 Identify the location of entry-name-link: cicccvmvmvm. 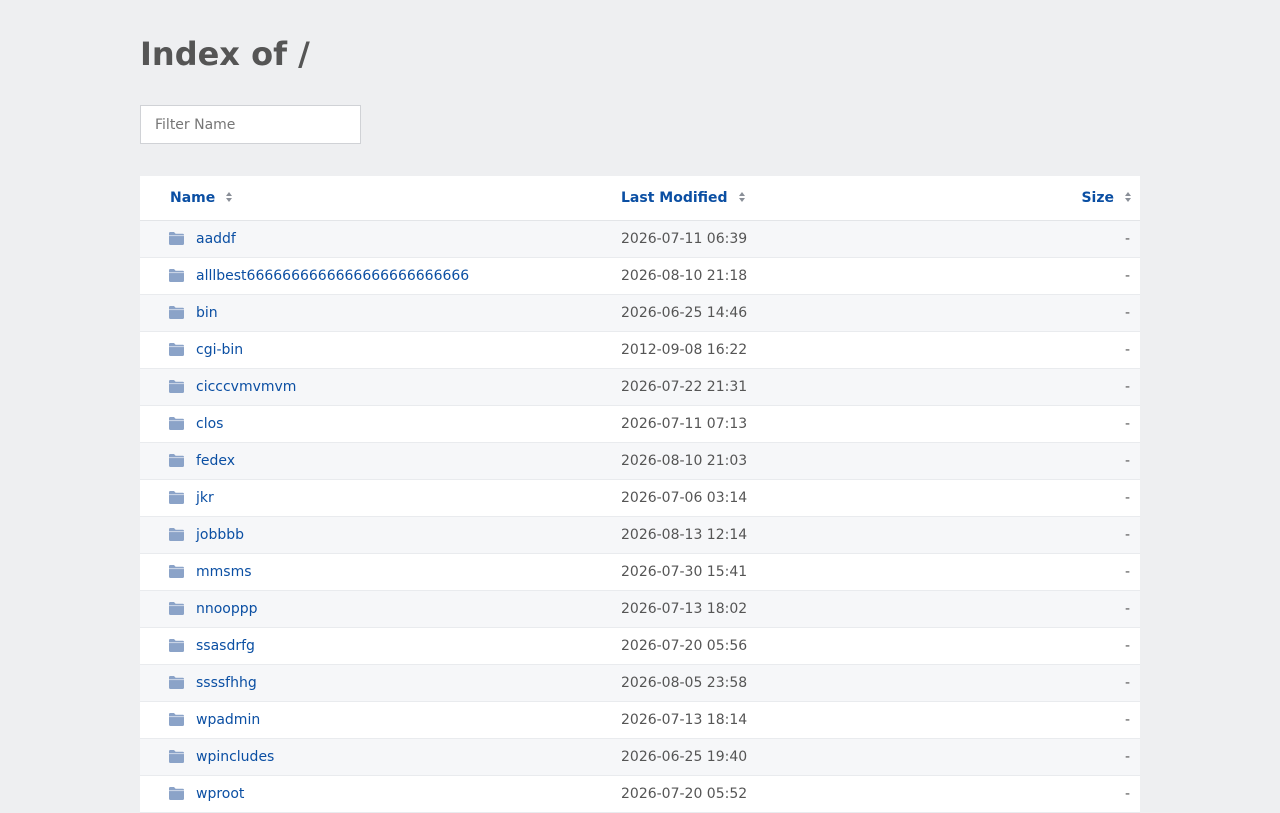
(246, 387).